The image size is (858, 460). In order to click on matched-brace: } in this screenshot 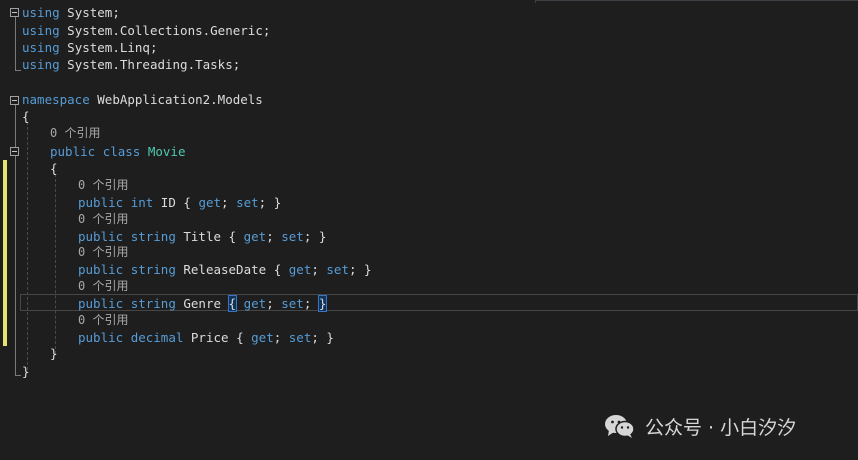, I will do `click(322, 303)`.